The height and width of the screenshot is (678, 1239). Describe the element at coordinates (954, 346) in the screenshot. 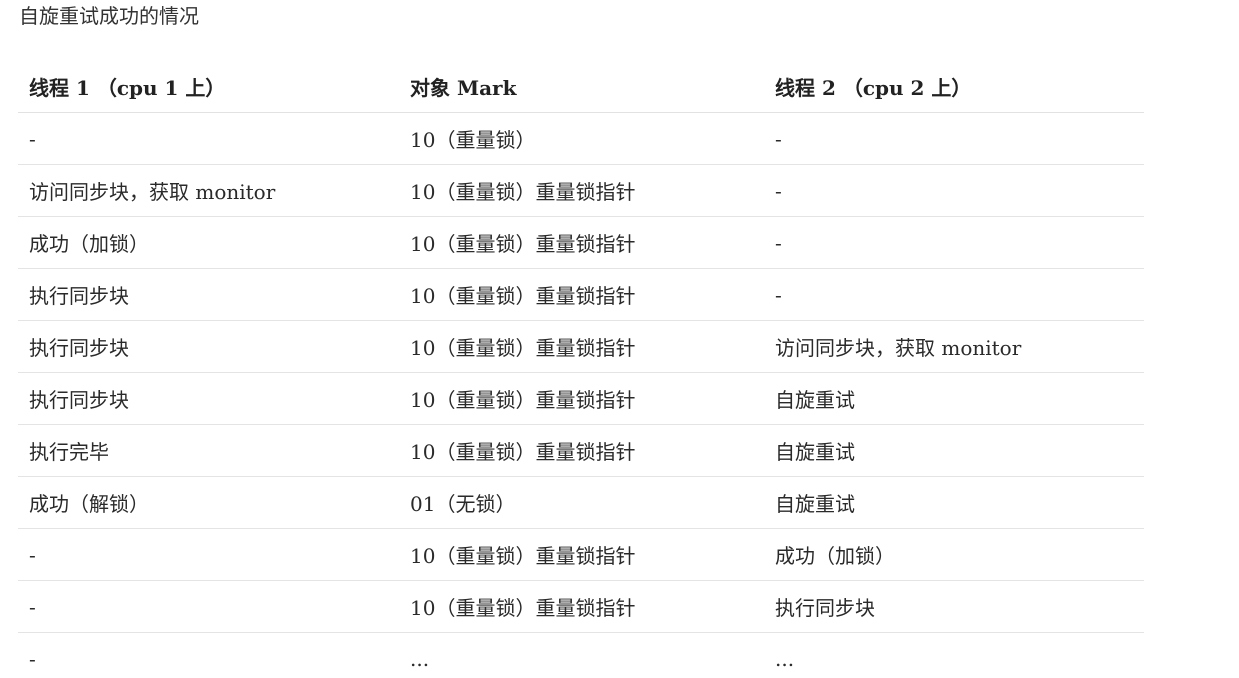

I see `cell-thread-2: 访问同步块，获取 monitor` at that location.